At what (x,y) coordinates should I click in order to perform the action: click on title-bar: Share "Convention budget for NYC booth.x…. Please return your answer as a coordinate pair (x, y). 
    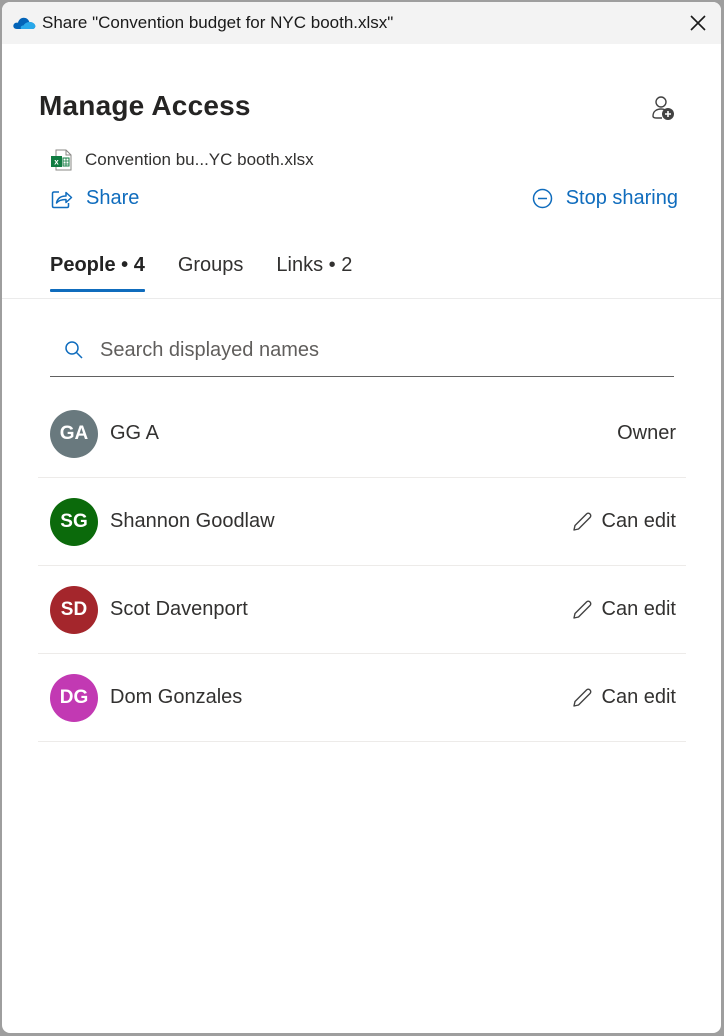
    Looking at the image, I should click on (361, 23).